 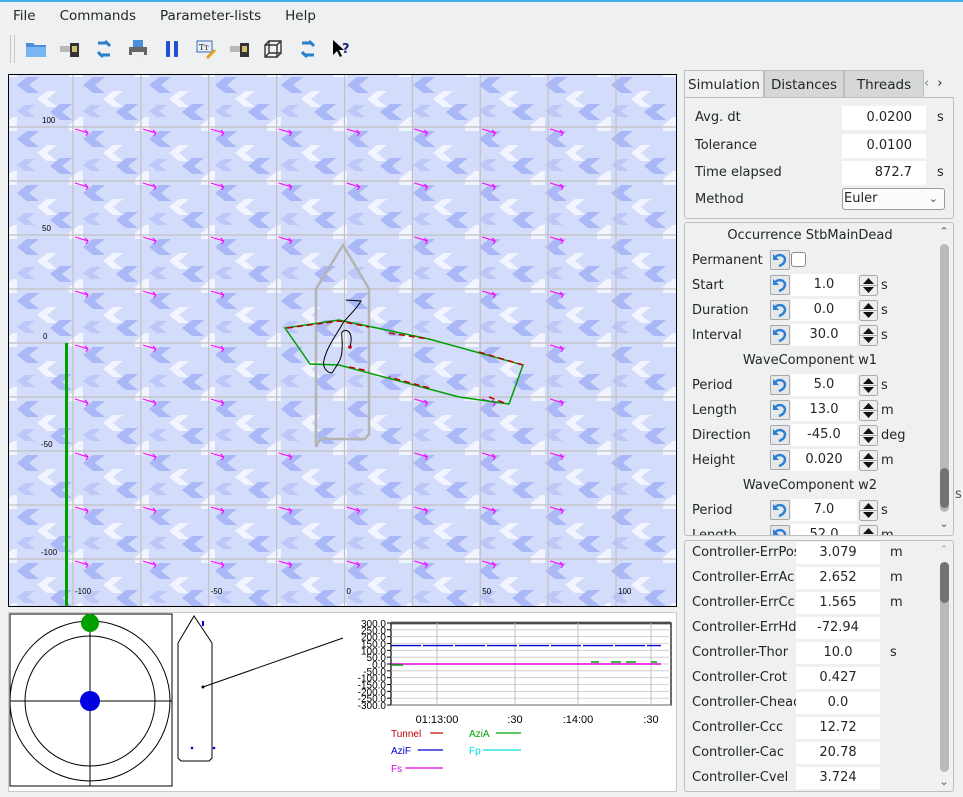 I want to click on controller-scrollbar-thumb, so click(x=944, y=582).